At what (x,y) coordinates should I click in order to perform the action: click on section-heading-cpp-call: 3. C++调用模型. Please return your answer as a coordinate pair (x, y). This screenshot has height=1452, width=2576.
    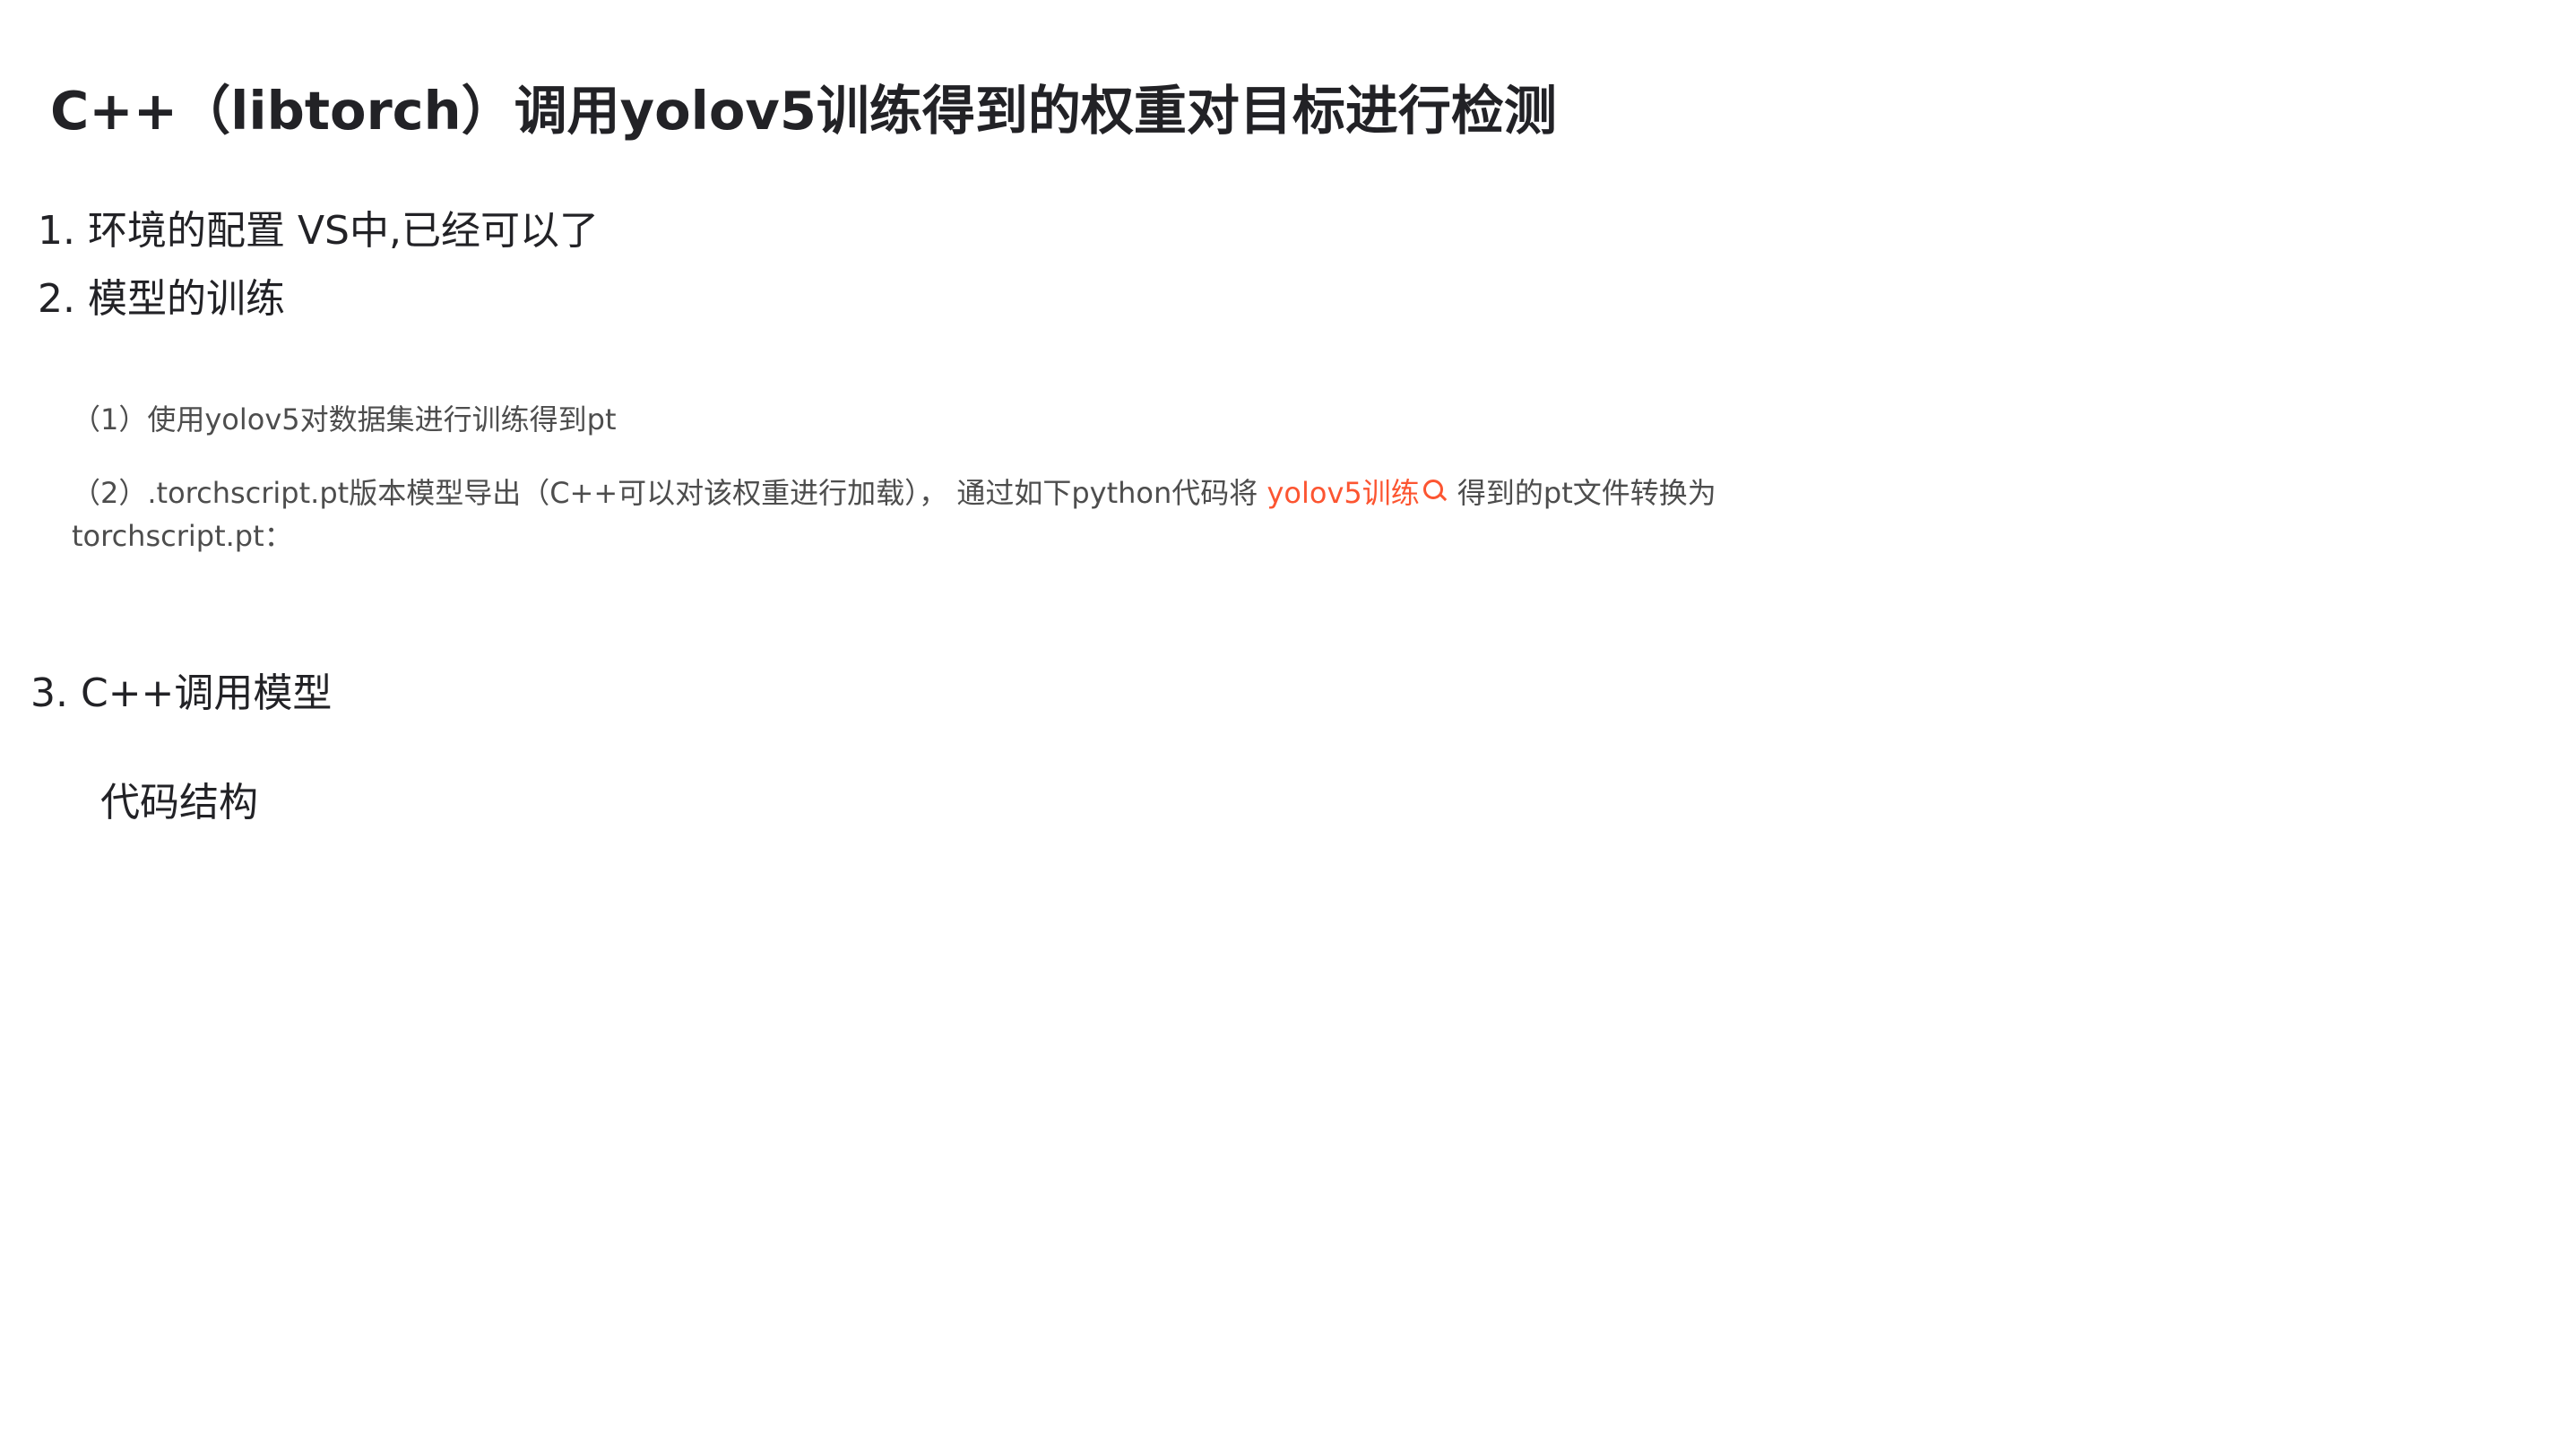
    Looking at the image, I should click on (181, 693).